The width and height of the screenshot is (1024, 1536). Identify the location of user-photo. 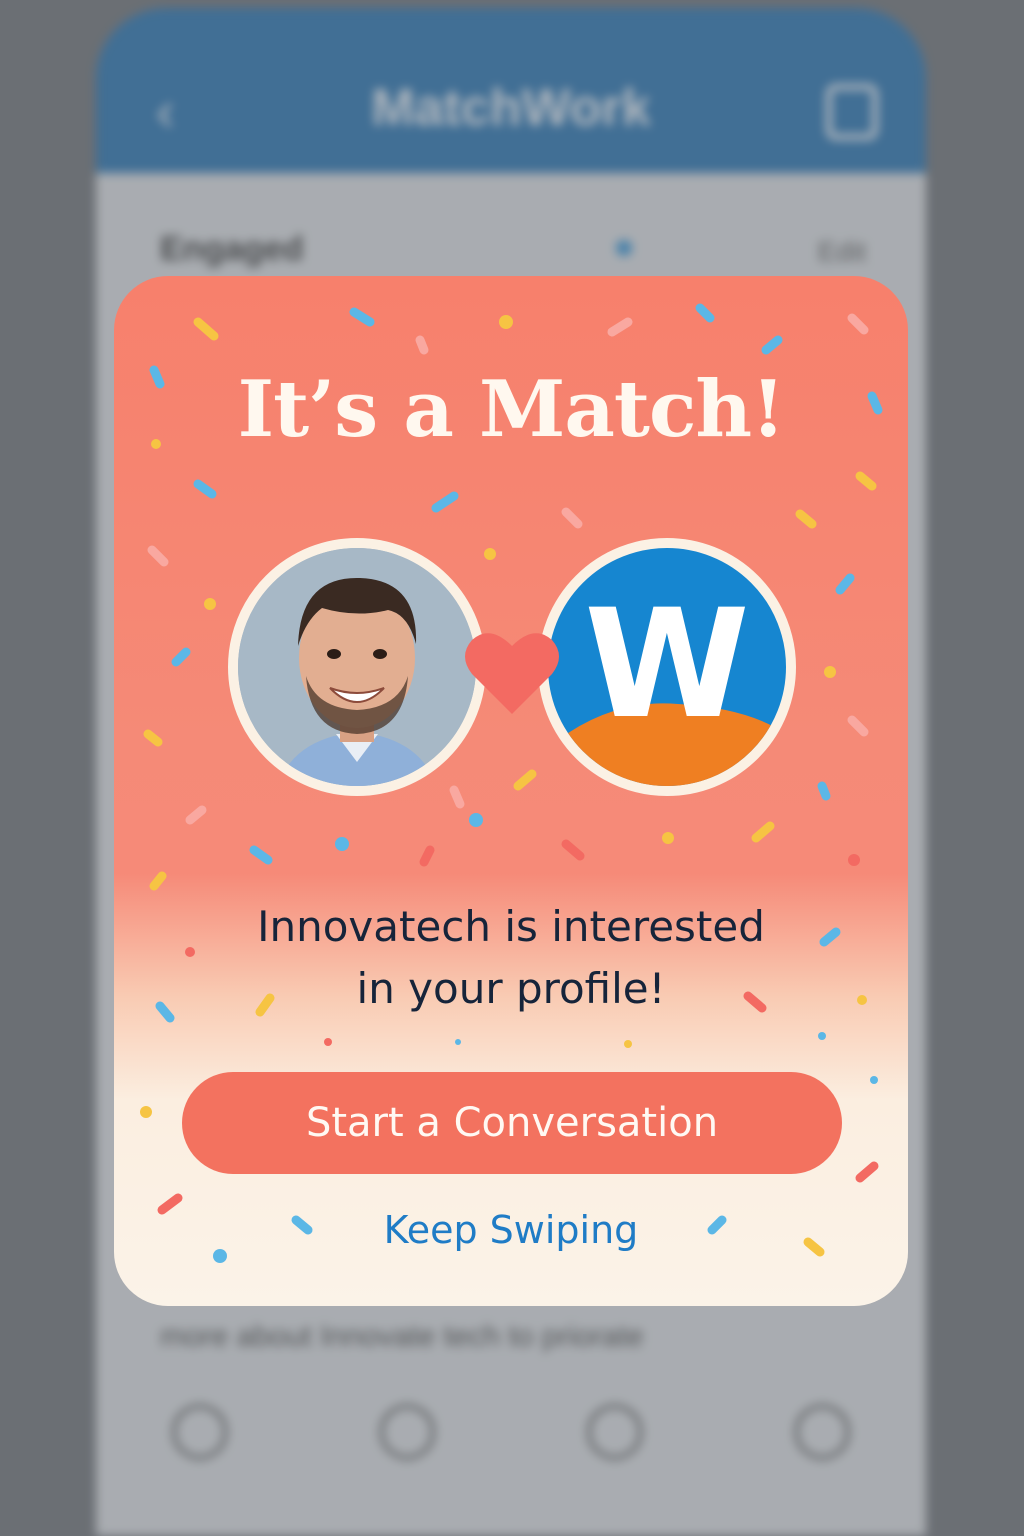
(357, 667).